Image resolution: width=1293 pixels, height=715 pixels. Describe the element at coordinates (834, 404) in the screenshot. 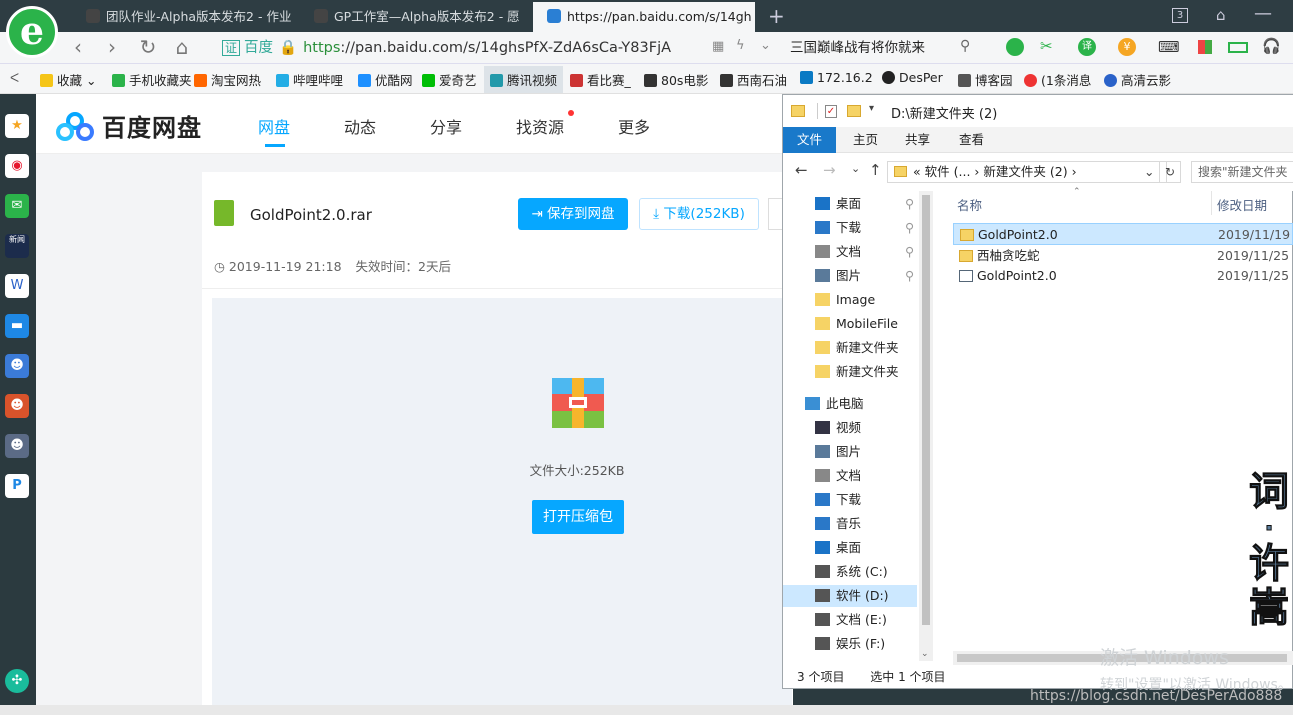

I see `nav-tree-item: 此电脑` at that location.